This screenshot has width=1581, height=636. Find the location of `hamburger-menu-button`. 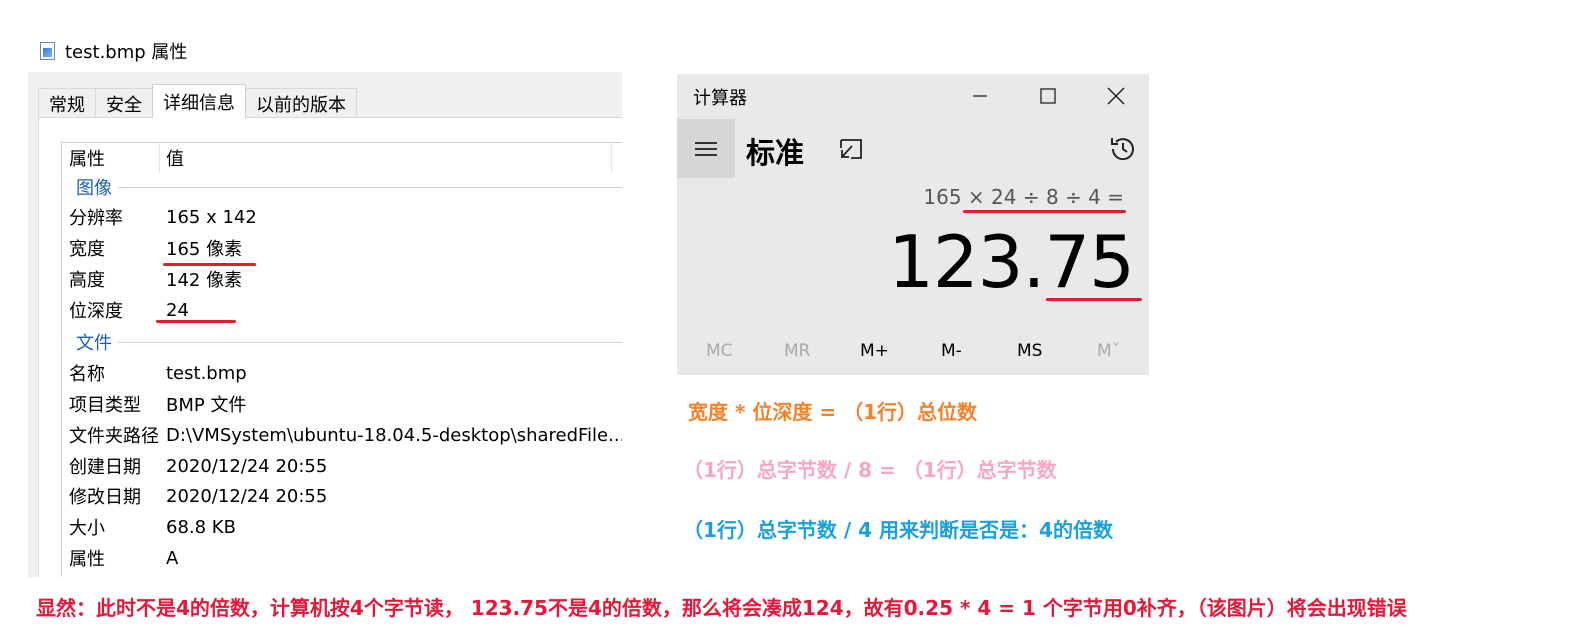

hamburger-menu-button is located at coordinates (706, 148).